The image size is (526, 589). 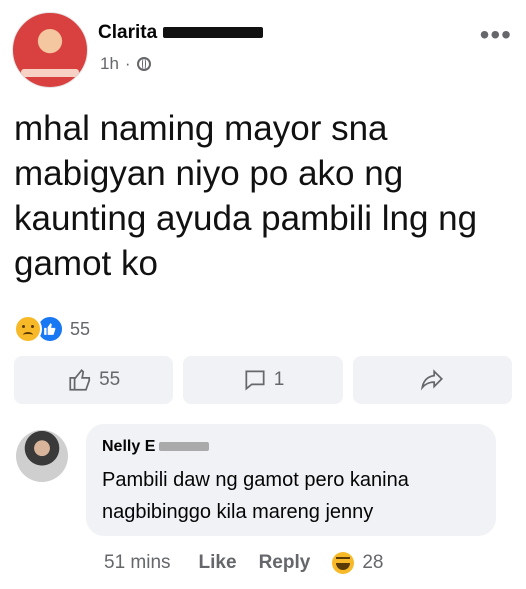 What do you see at coordinates (343, 563) in the screenshot?
I see `haha-reaction-icon` at bounding box center [343, 563].